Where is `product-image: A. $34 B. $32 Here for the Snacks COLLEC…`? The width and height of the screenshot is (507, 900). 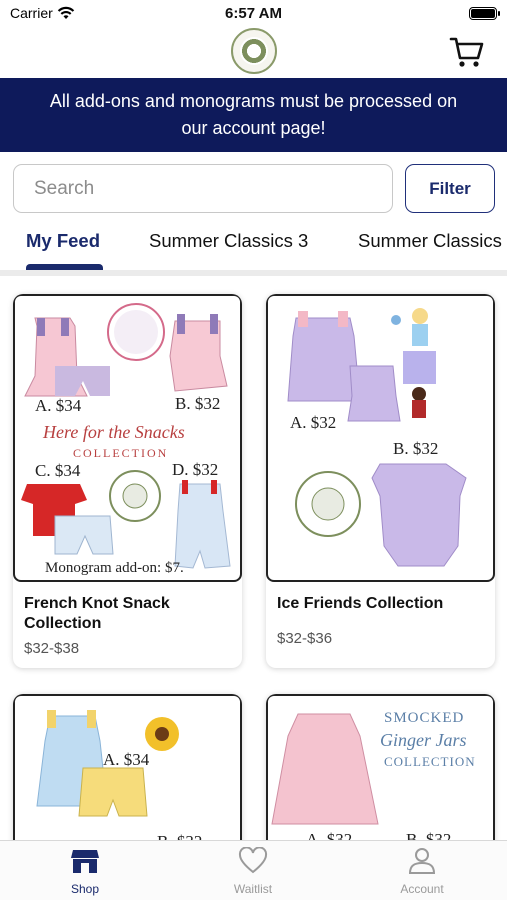 product-image: A. $34 B. $32 Here for the Snacks COLLEC… is located at coordinates (127, 438).